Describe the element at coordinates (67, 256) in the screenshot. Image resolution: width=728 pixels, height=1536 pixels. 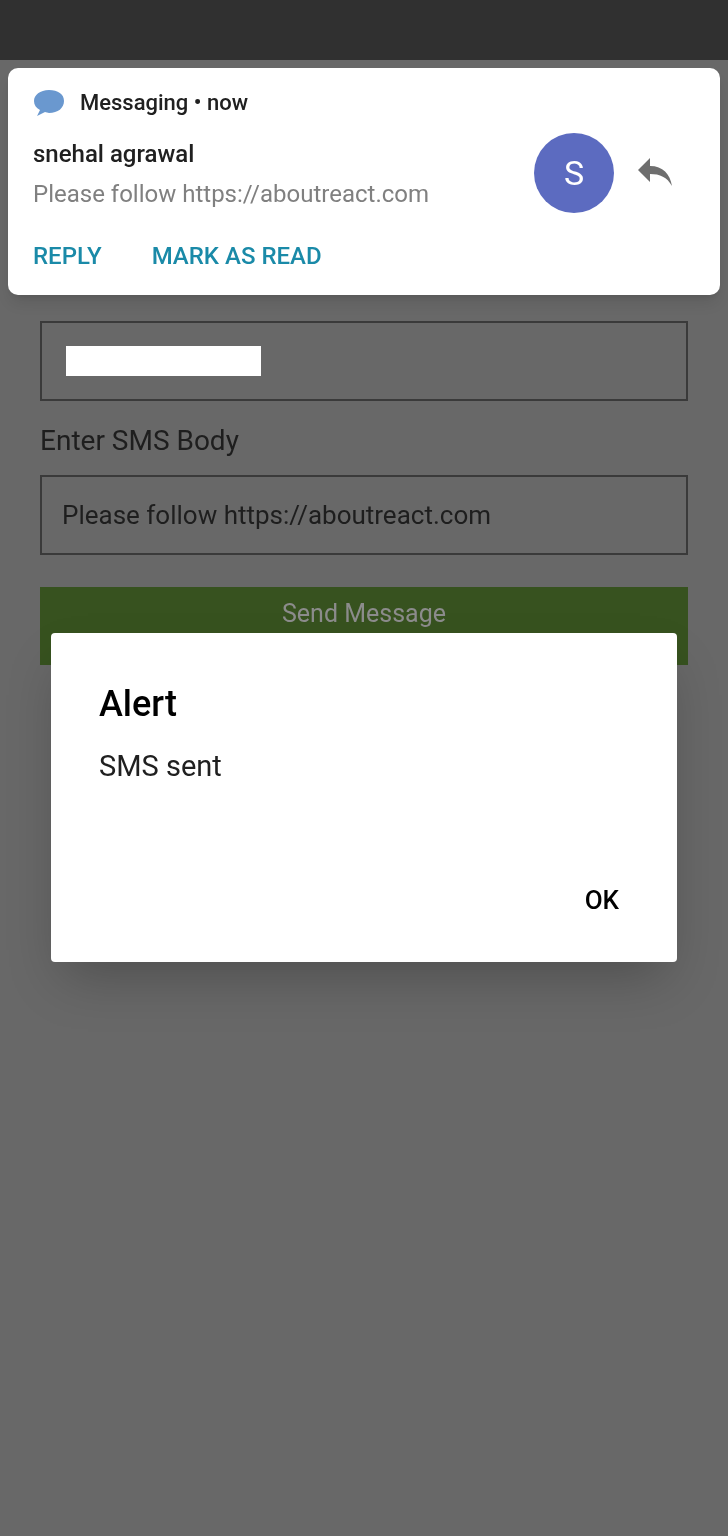
I see `action-button: REPLY` at that location.